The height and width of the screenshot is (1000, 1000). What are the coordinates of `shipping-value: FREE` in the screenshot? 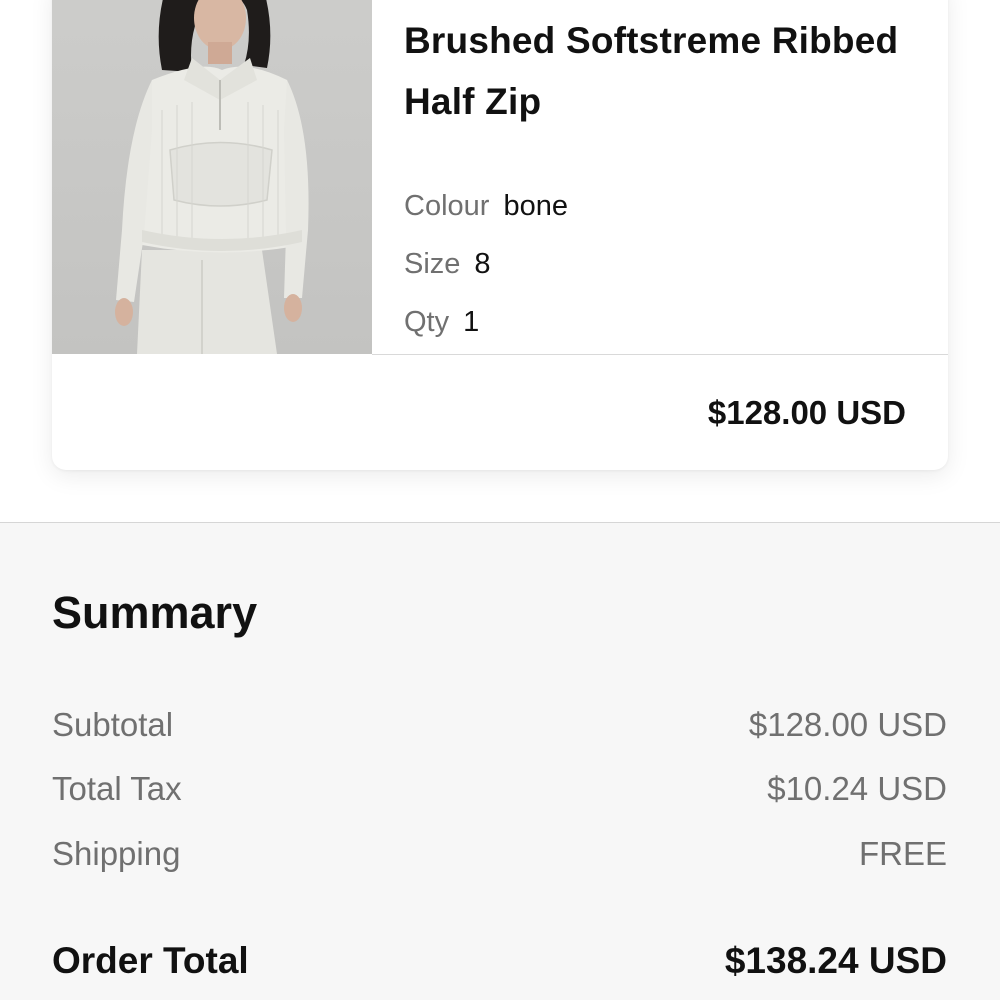 It's located at (902, 853).